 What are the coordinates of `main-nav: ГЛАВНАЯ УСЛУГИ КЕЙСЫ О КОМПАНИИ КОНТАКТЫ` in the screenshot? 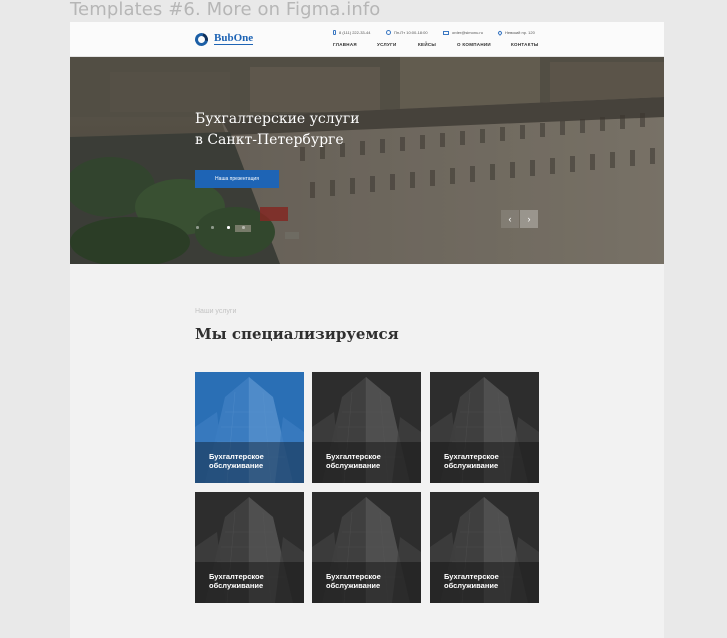 It's located at (367, 46).